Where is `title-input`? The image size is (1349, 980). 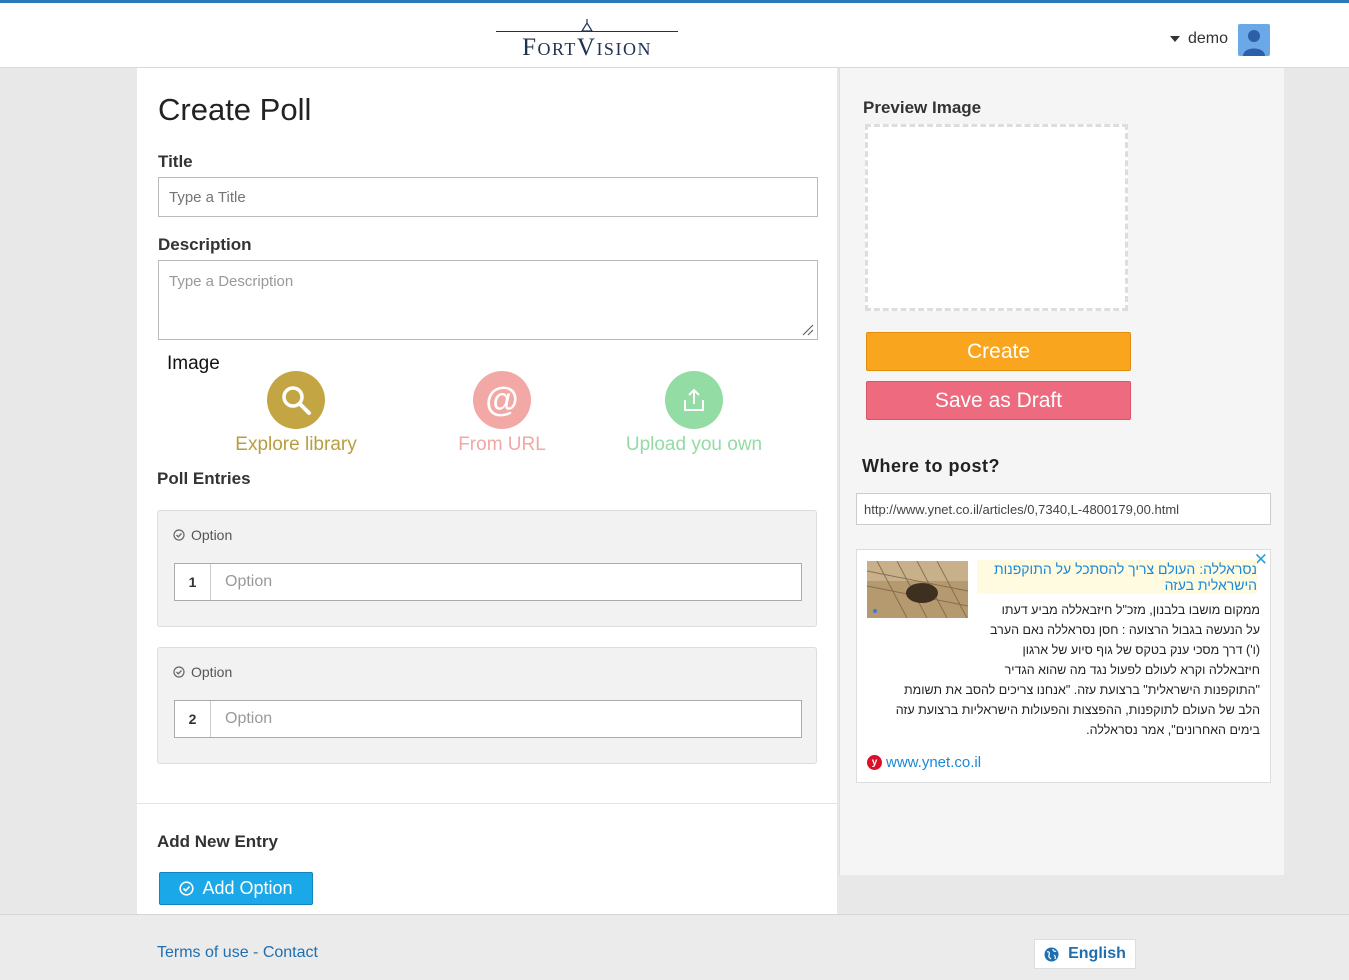 title-input is located at coordinates (488, 197).